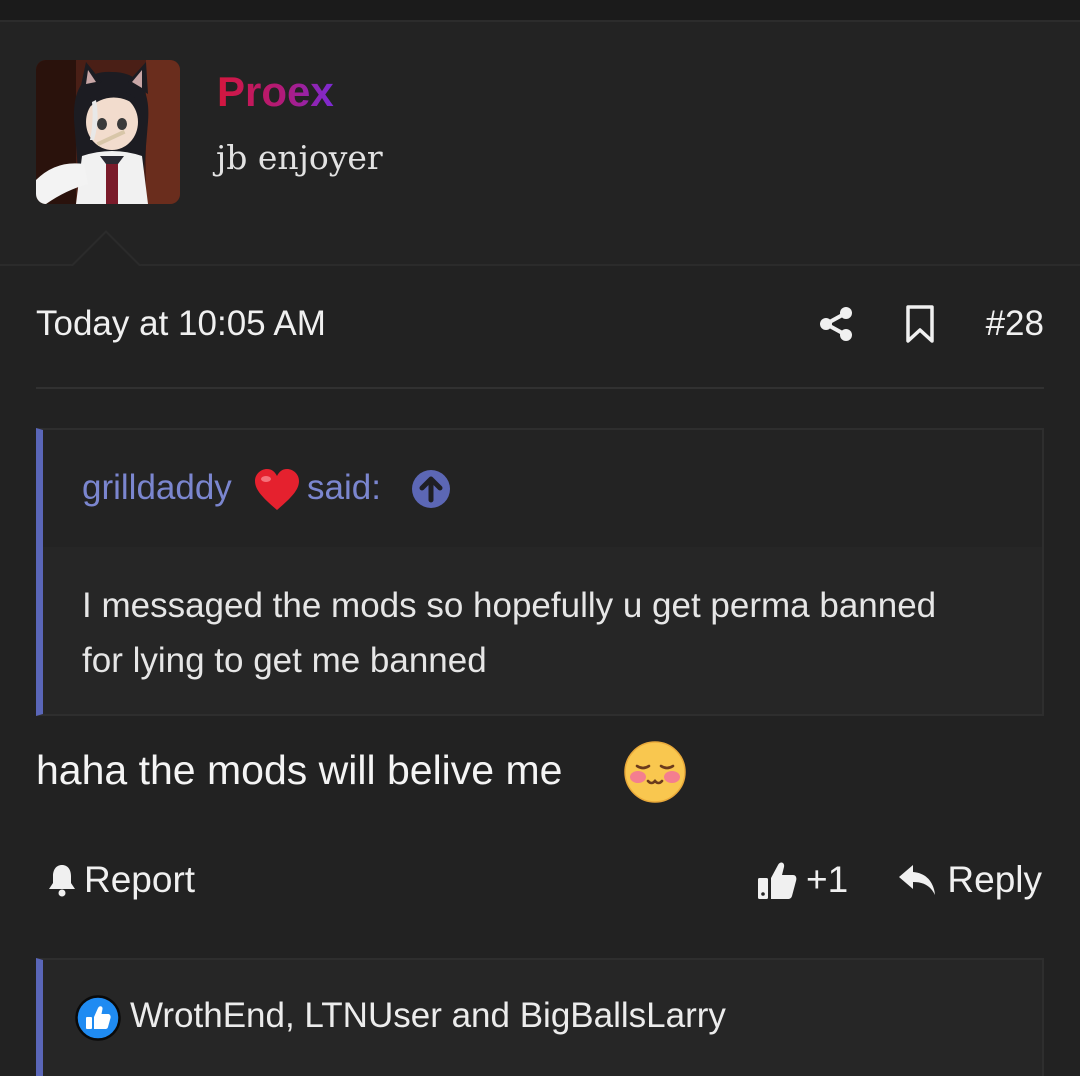 The width and height of the screenshot is (1080, 1076). Describe the element at coordinates (540, 388) in the screenshot. I see `meta-divider` at that location.